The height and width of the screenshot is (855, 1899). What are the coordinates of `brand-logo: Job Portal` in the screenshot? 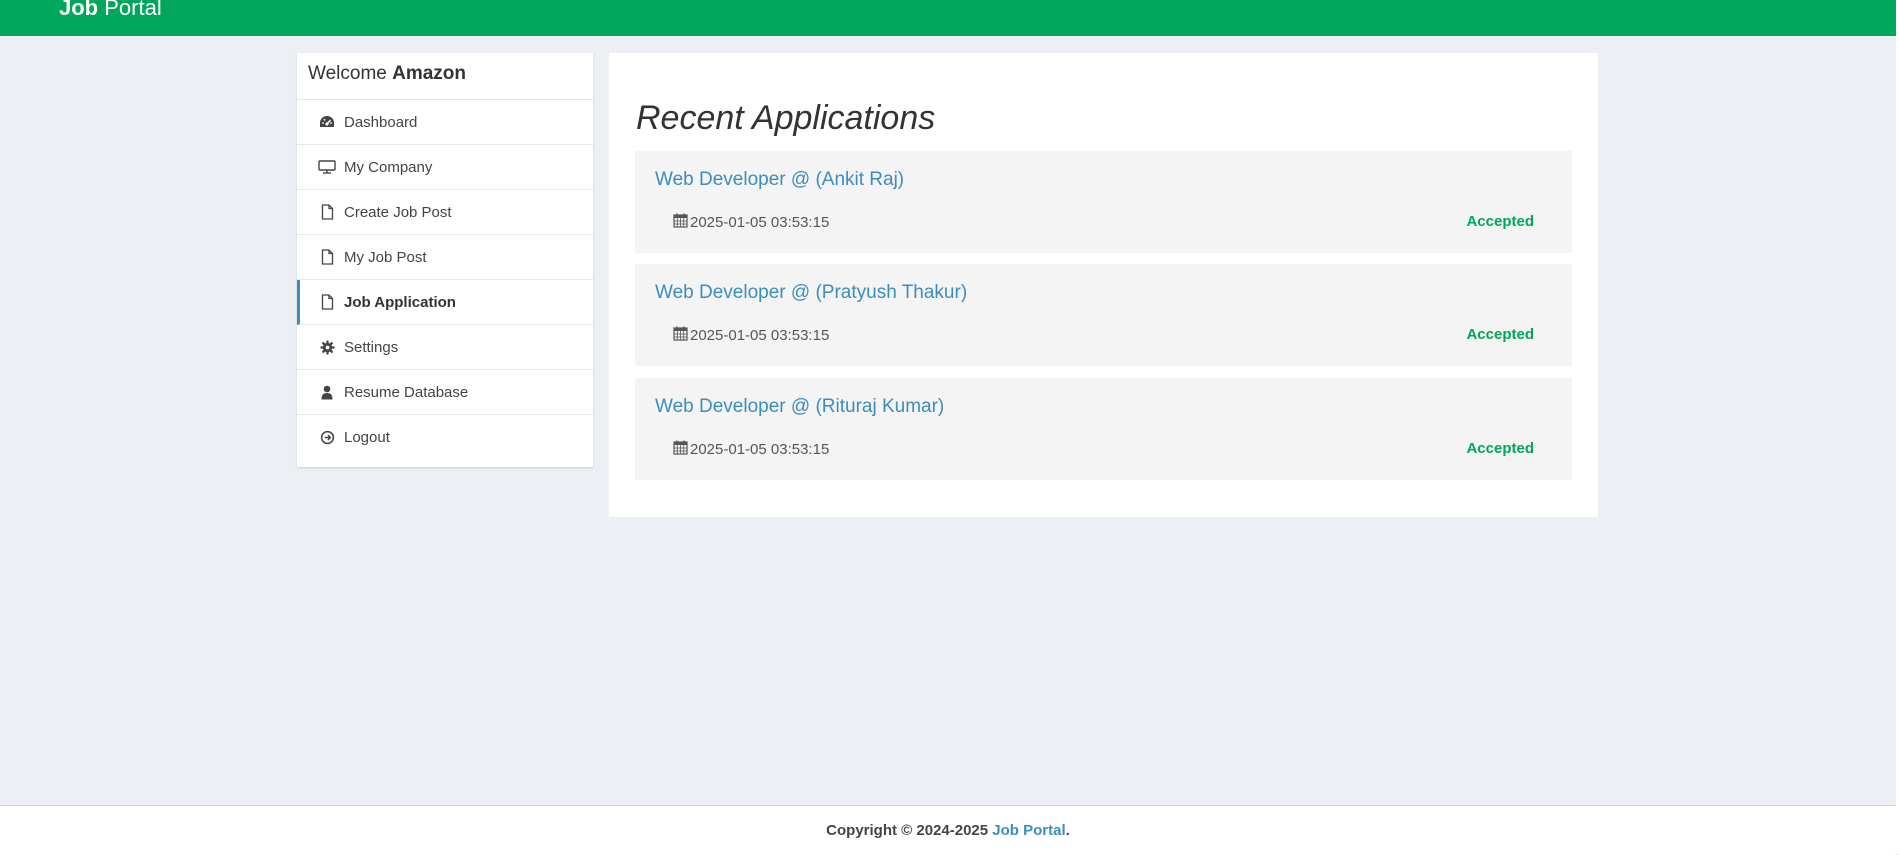 It's located at (110, 11).